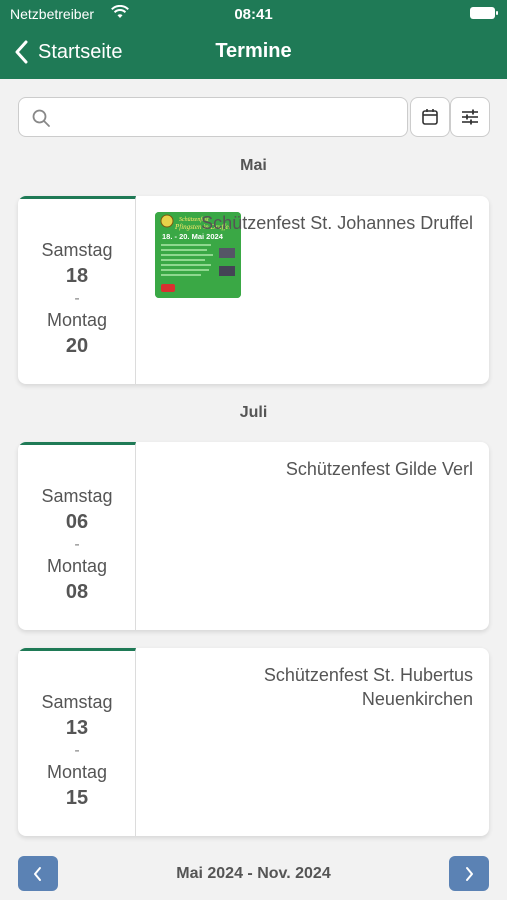  What do you see at coordinates (253, 412) in the screenshot?
I see `month-header: Juli` at bounding box center [253, 412].